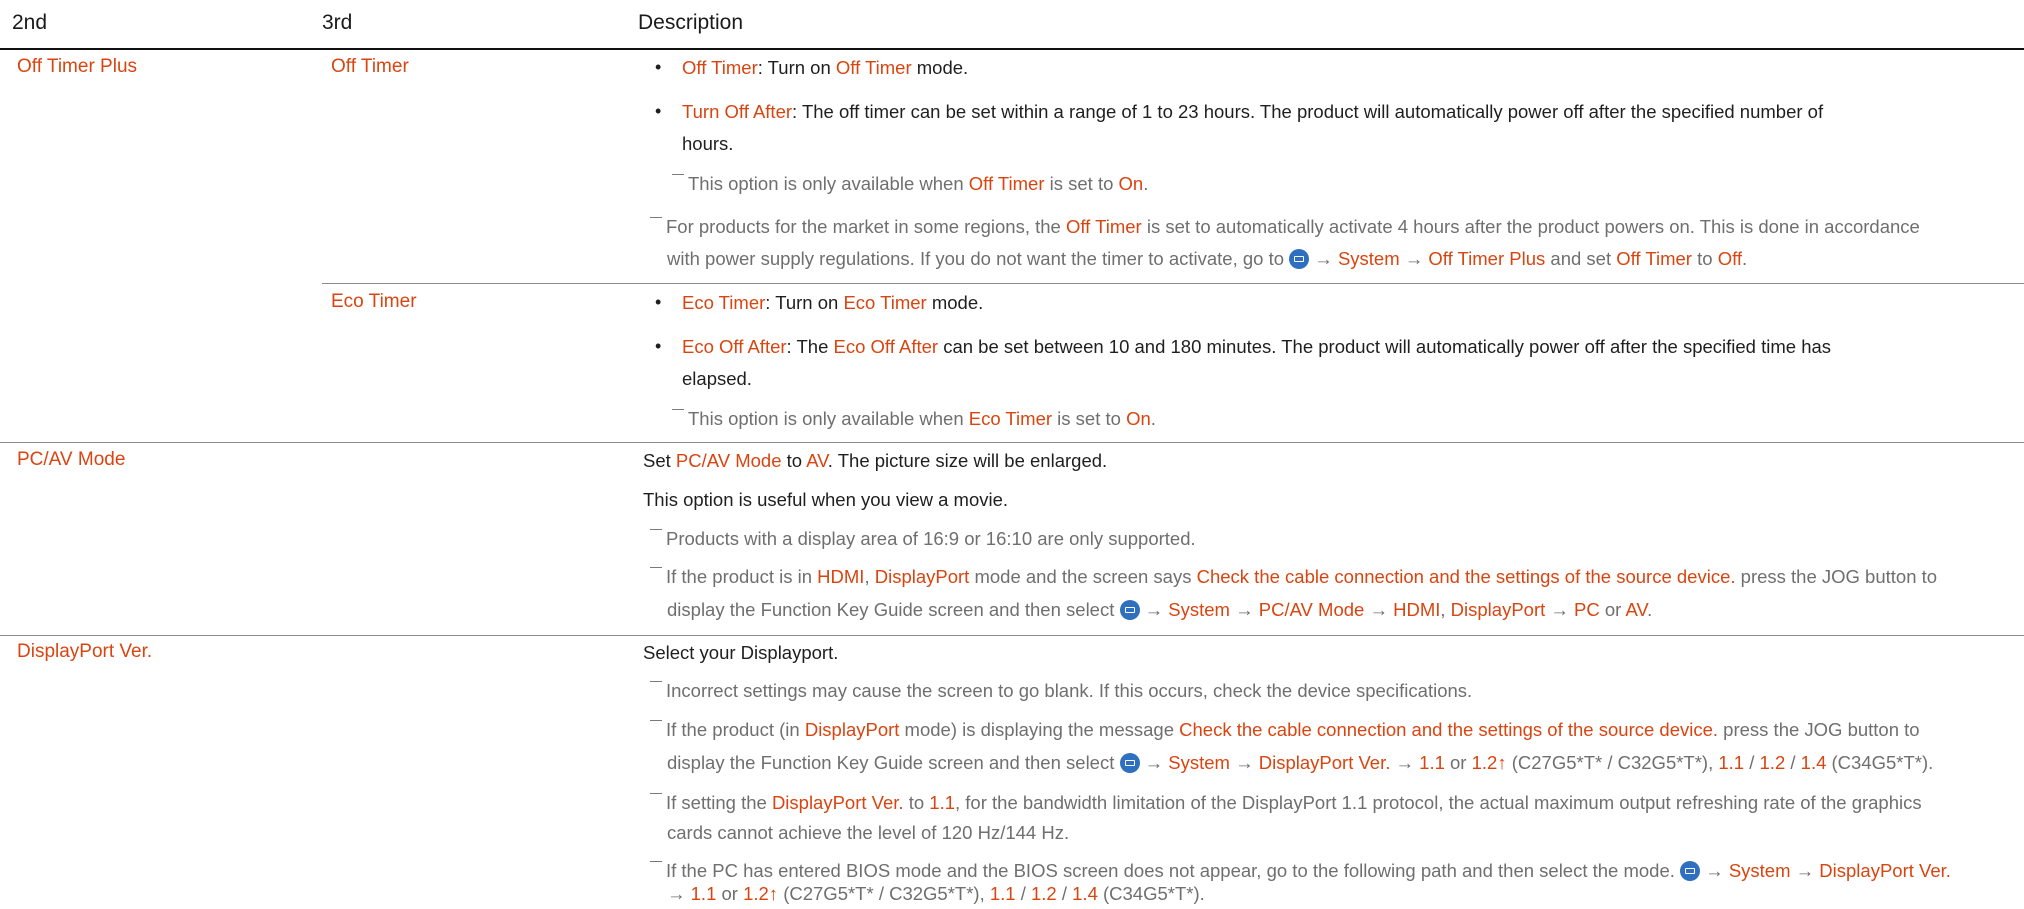  I want to click on dpver-line-1: Select your Displayport., so click(741, 652).